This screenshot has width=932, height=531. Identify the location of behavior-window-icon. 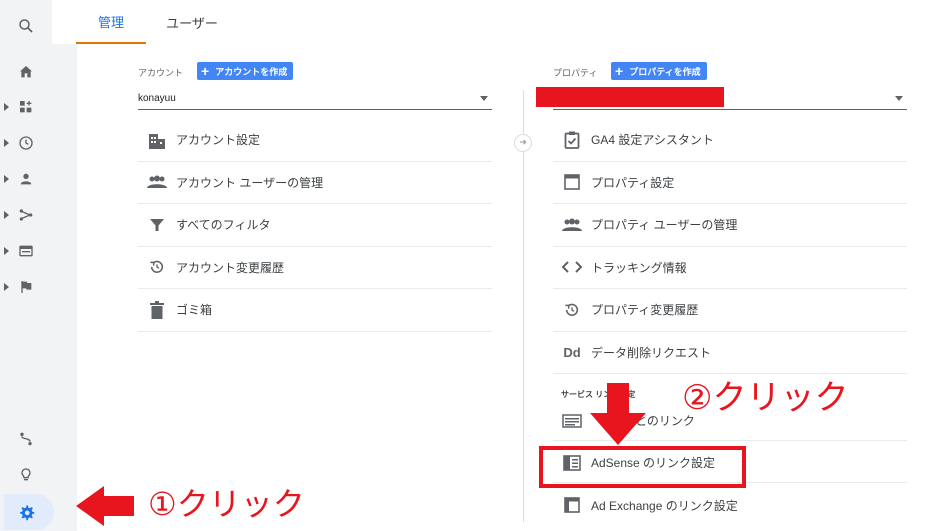
(26, 251).